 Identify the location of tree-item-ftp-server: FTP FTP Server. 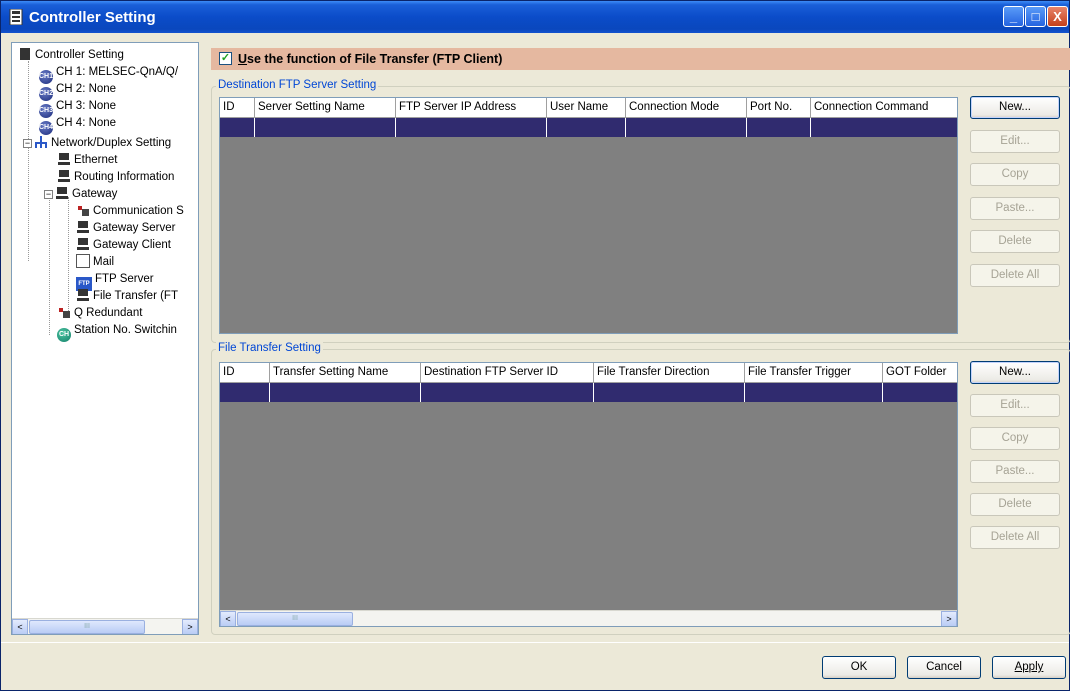
(115, 281).